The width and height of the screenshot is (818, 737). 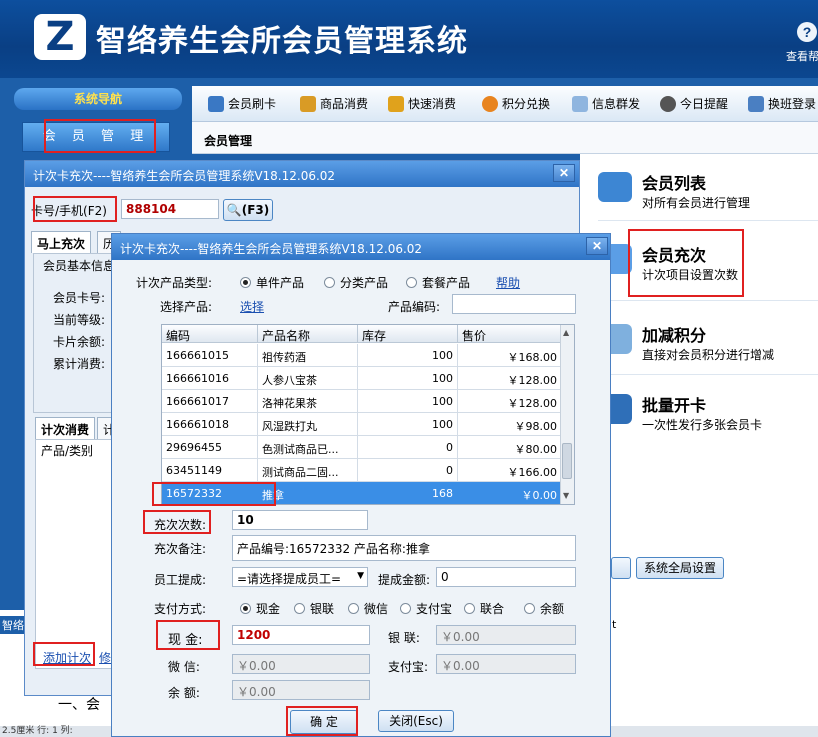 What do you see at coordinates (514, 304) in the screenshot?
I see `product-code-input` at bounding box center [514, 304].